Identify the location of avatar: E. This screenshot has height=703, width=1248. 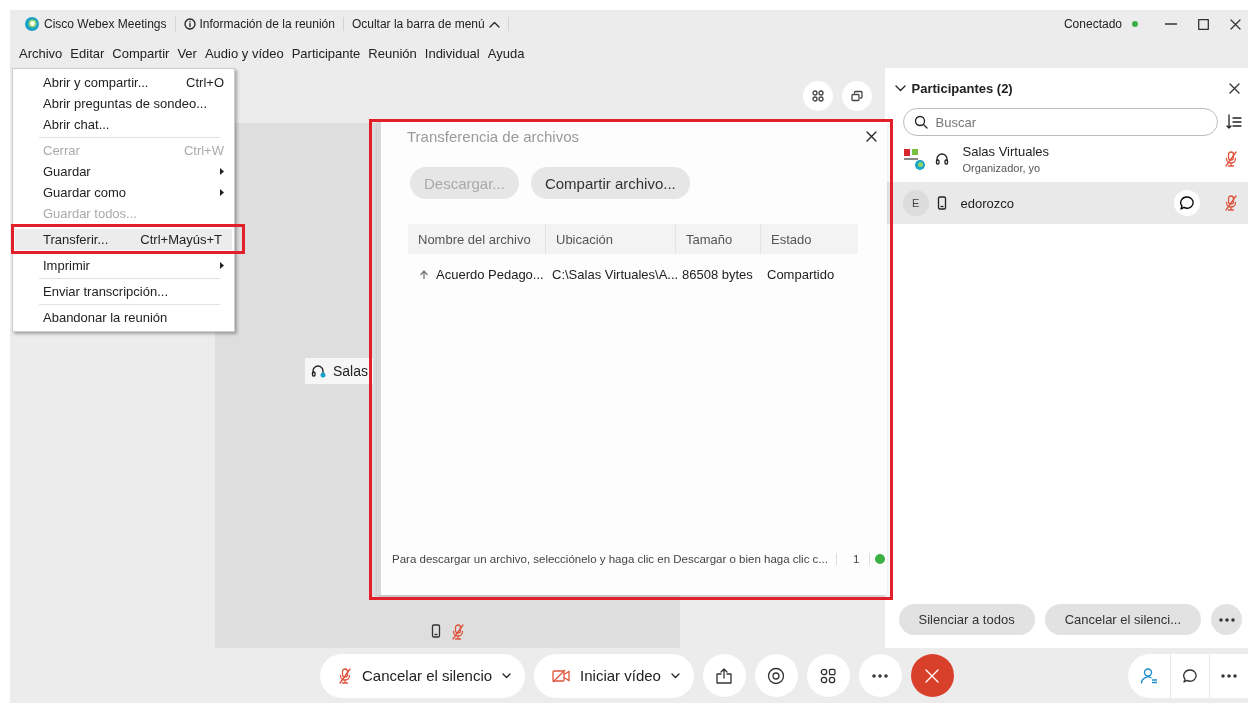
(915, 203).